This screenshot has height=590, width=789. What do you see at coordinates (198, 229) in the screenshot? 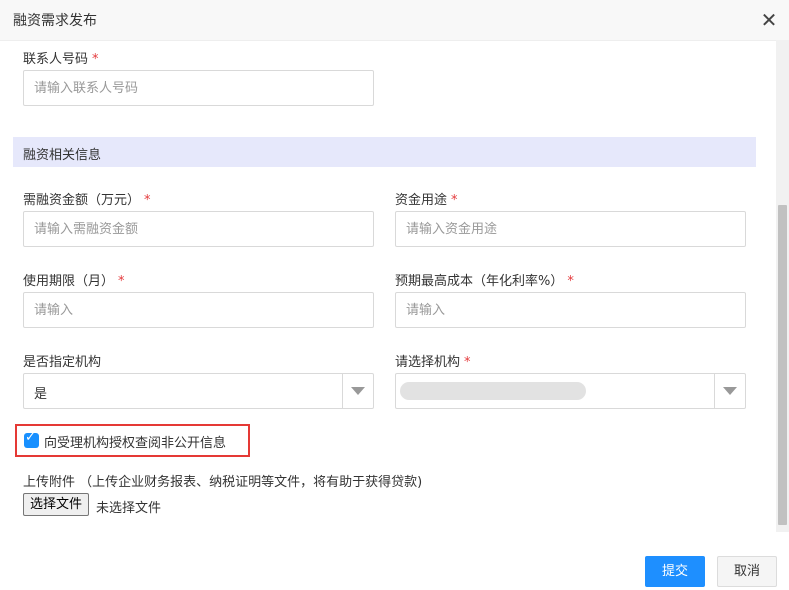
I see `amount-input` at bounding box center [198, 229].